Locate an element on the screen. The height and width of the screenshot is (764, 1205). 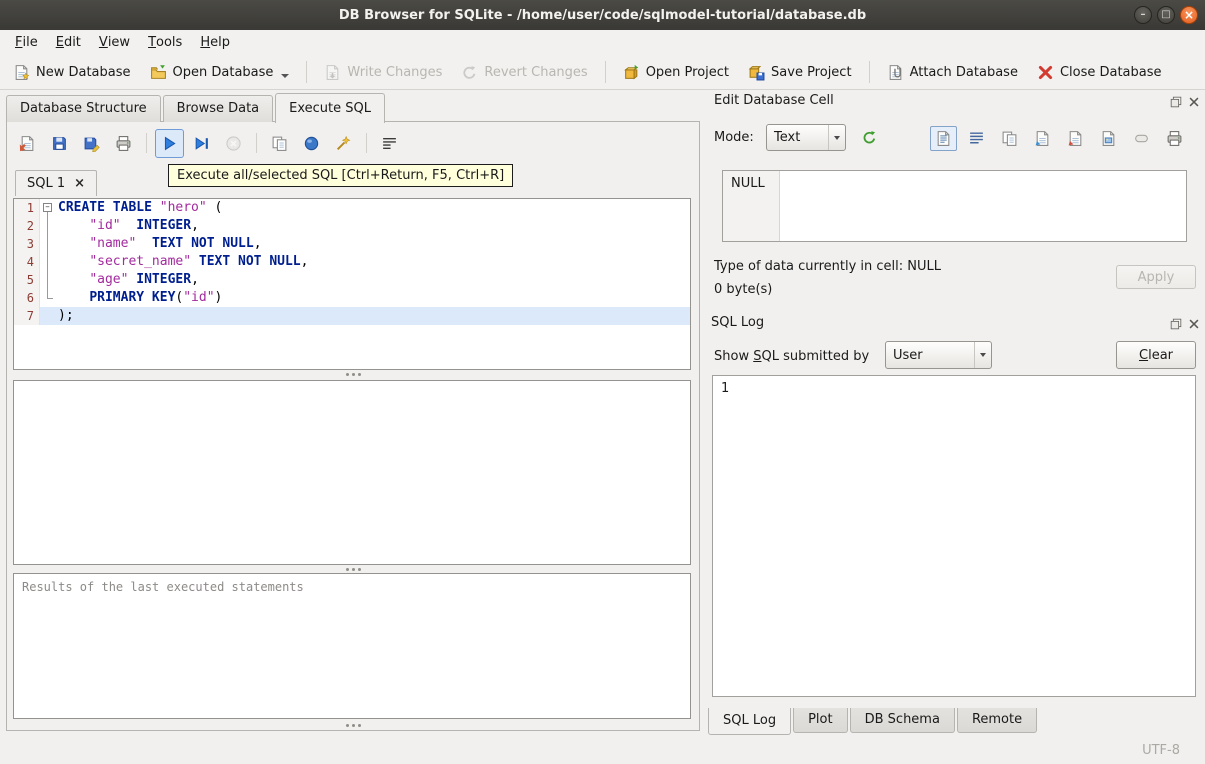
play-icon is located at coordinates (169, 143).